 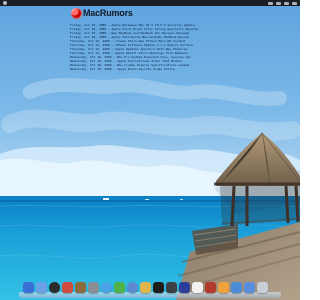 What do you see at coordinates (294, 3) in the screenshot?
I see `spotlight-icon` at bounding box center [294, 3].